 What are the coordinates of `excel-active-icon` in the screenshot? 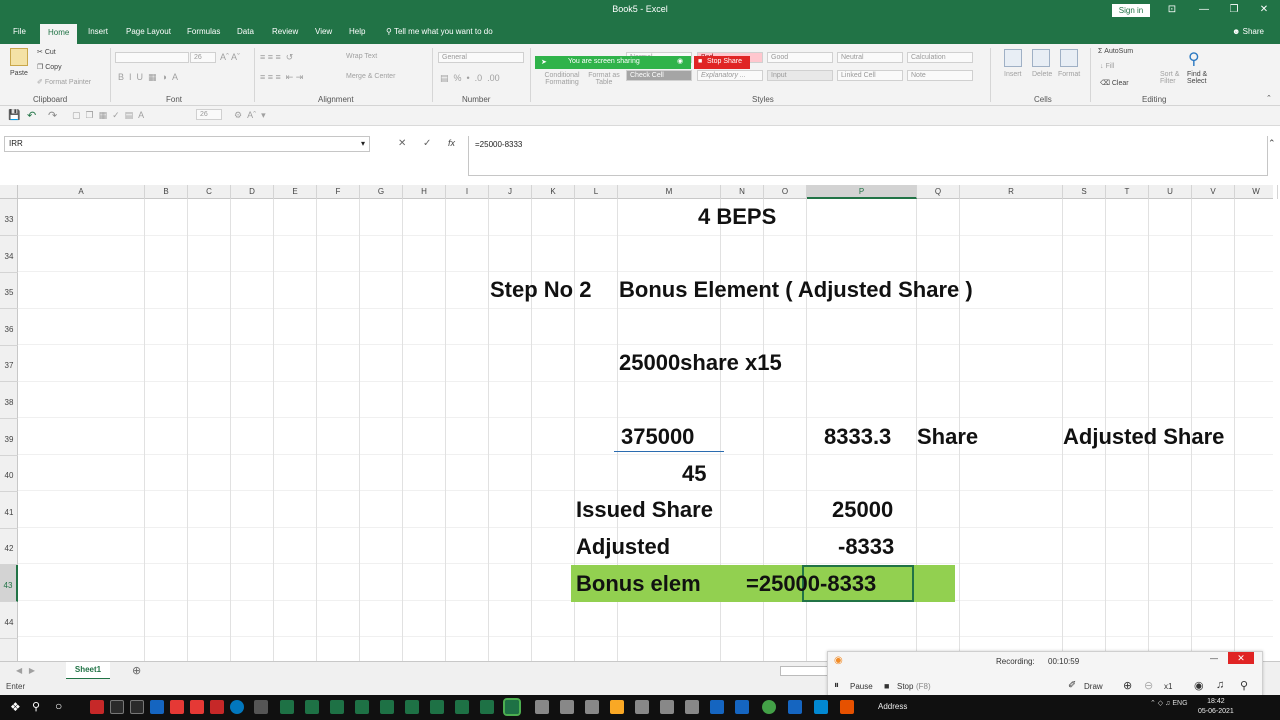 It's located at (512, 707).